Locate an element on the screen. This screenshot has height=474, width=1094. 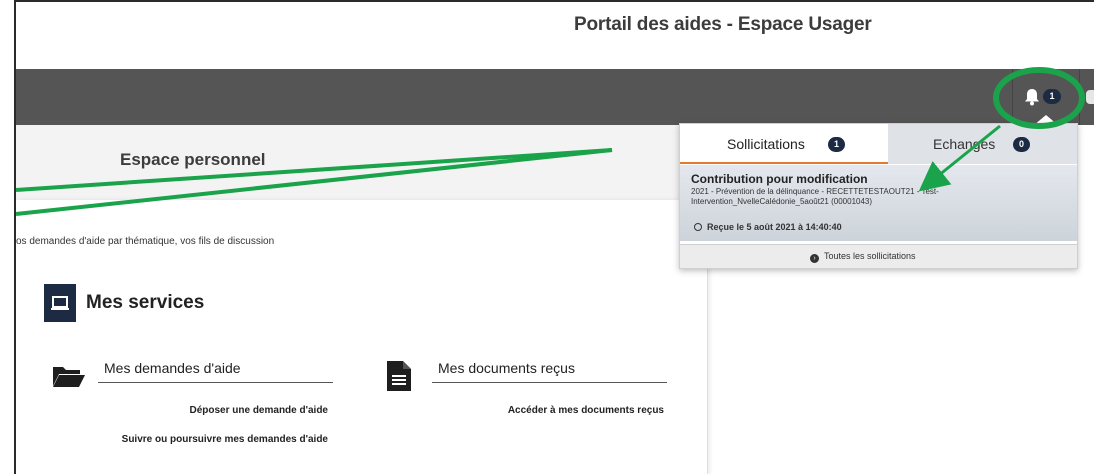
tab-sollicitations-label: Sollicitations is located at coordinates (766, 144).